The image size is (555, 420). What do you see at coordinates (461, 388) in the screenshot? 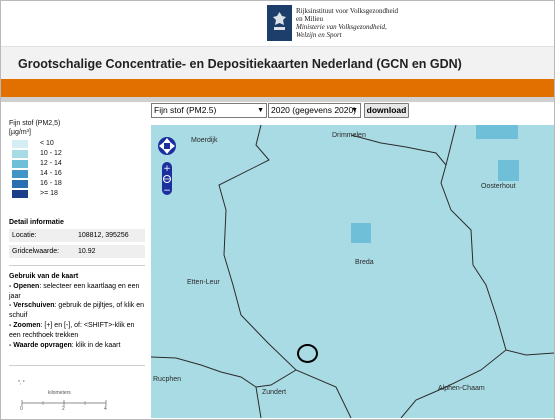
I see `place-label: Alphen-Chaam` at bounding box center [461, 388].